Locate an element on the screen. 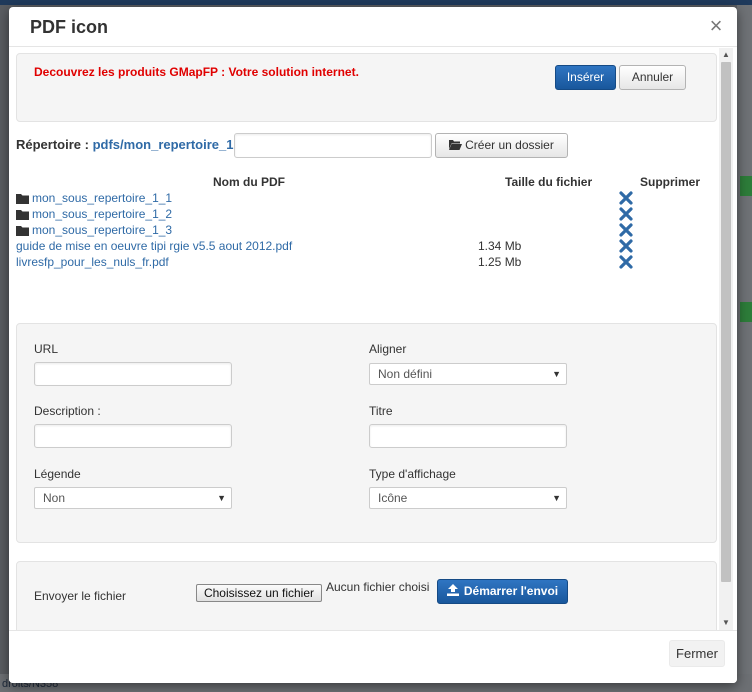  modal-scrollbar: ▲ ▼ is located at coordinates (726, 339).